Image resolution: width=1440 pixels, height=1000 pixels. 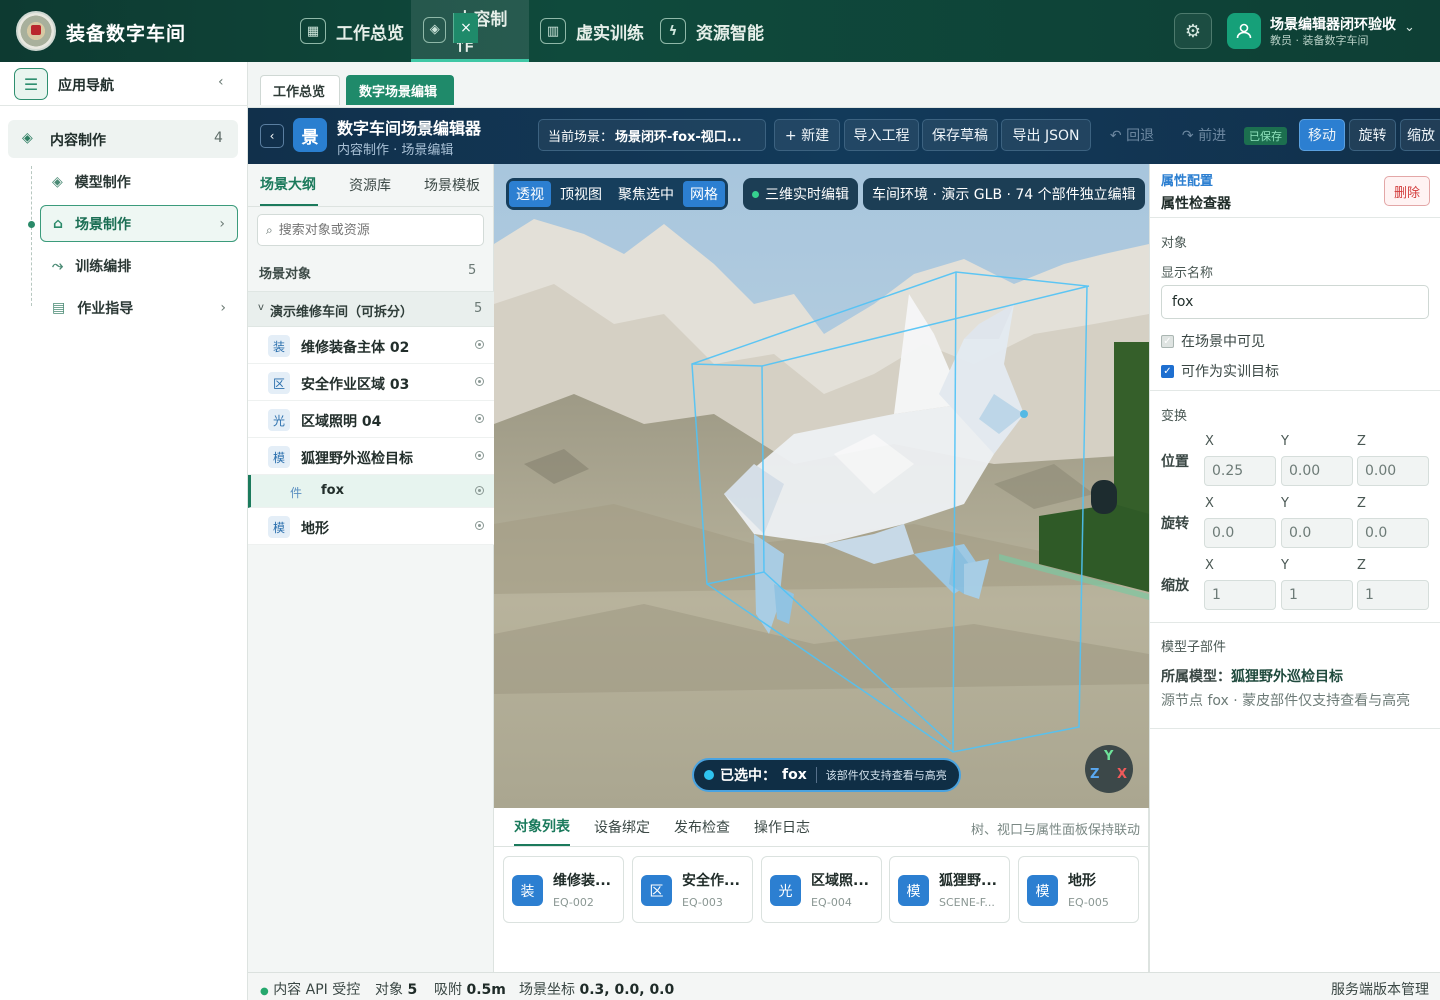 What do you see at coordinates (1220, 371) in the screenshot?
I see `target-checkbox: ✓ 可作为实训目标` at bounding box center [1220, 371].